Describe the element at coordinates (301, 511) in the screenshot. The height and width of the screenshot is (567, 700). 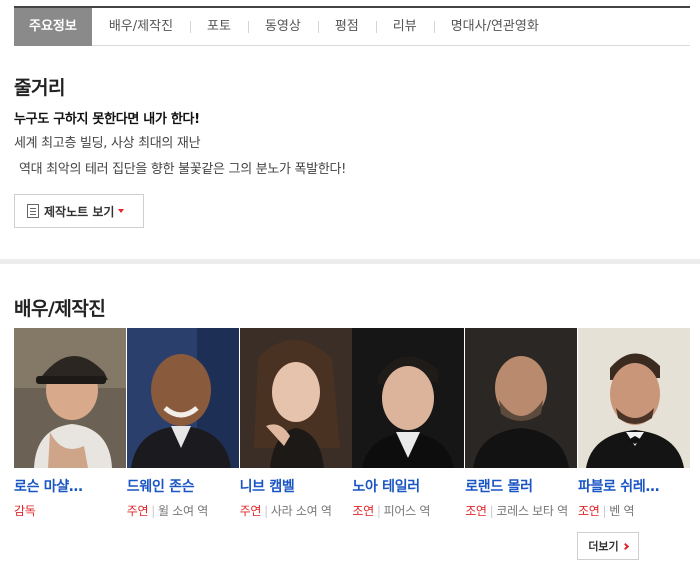
I see `cast-character: 사라 소여 역` at that location.